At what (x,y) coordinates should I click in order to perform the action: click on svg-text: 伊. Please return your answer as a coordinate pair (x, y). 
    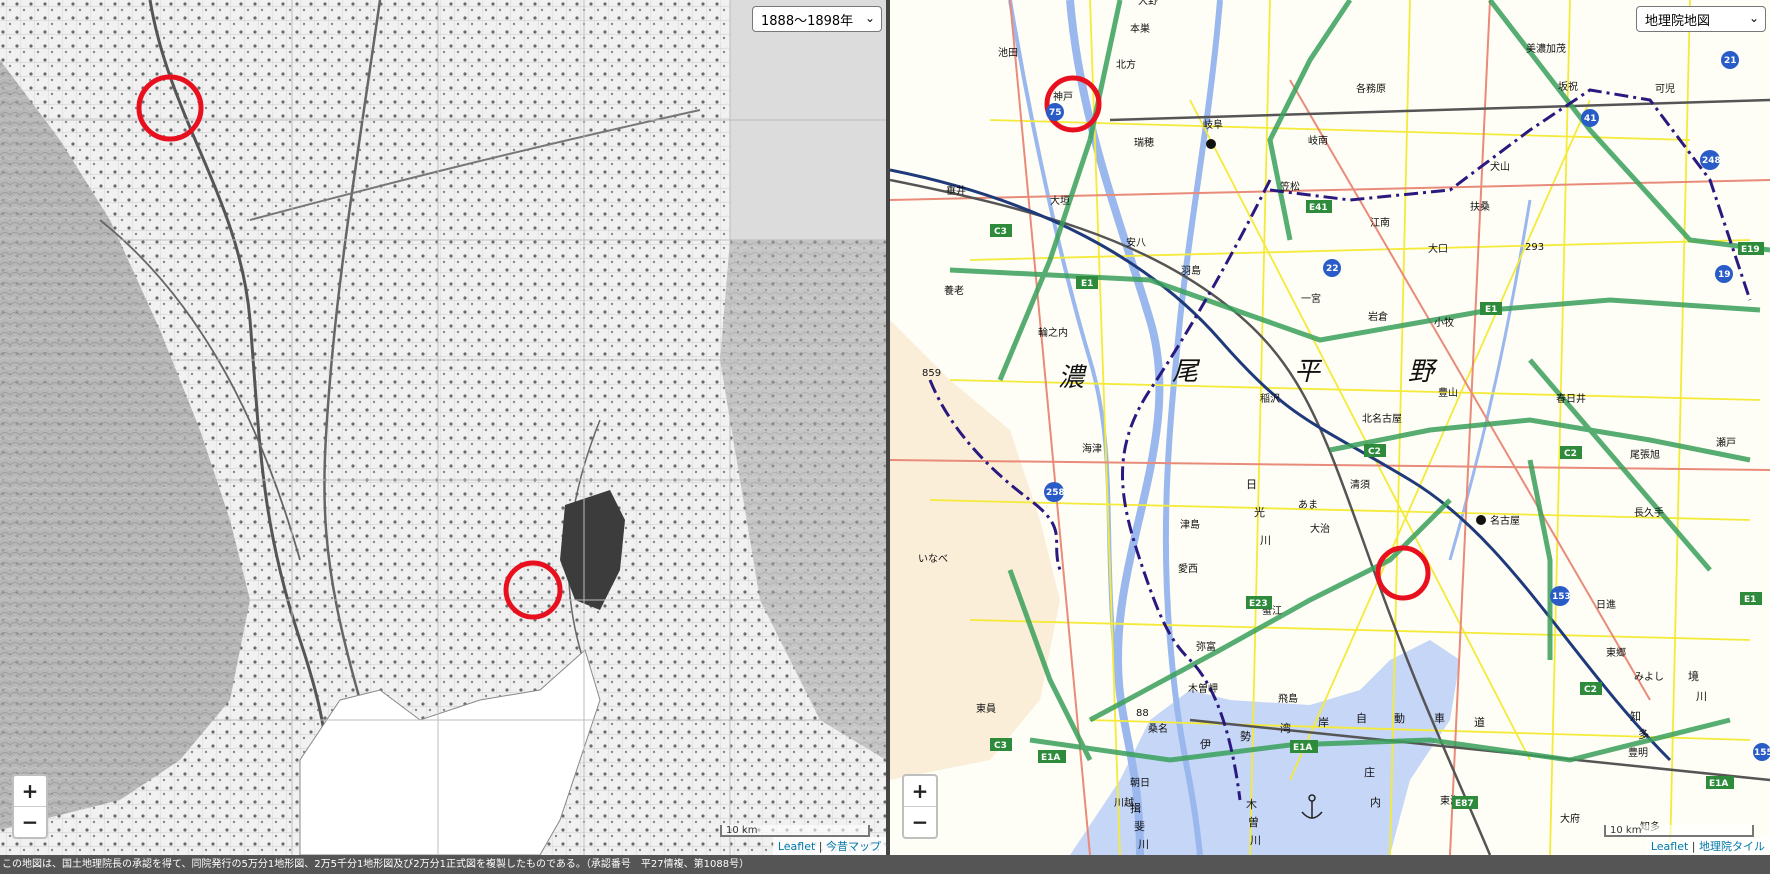
    Looking at the image, I should click on (1205, 744).